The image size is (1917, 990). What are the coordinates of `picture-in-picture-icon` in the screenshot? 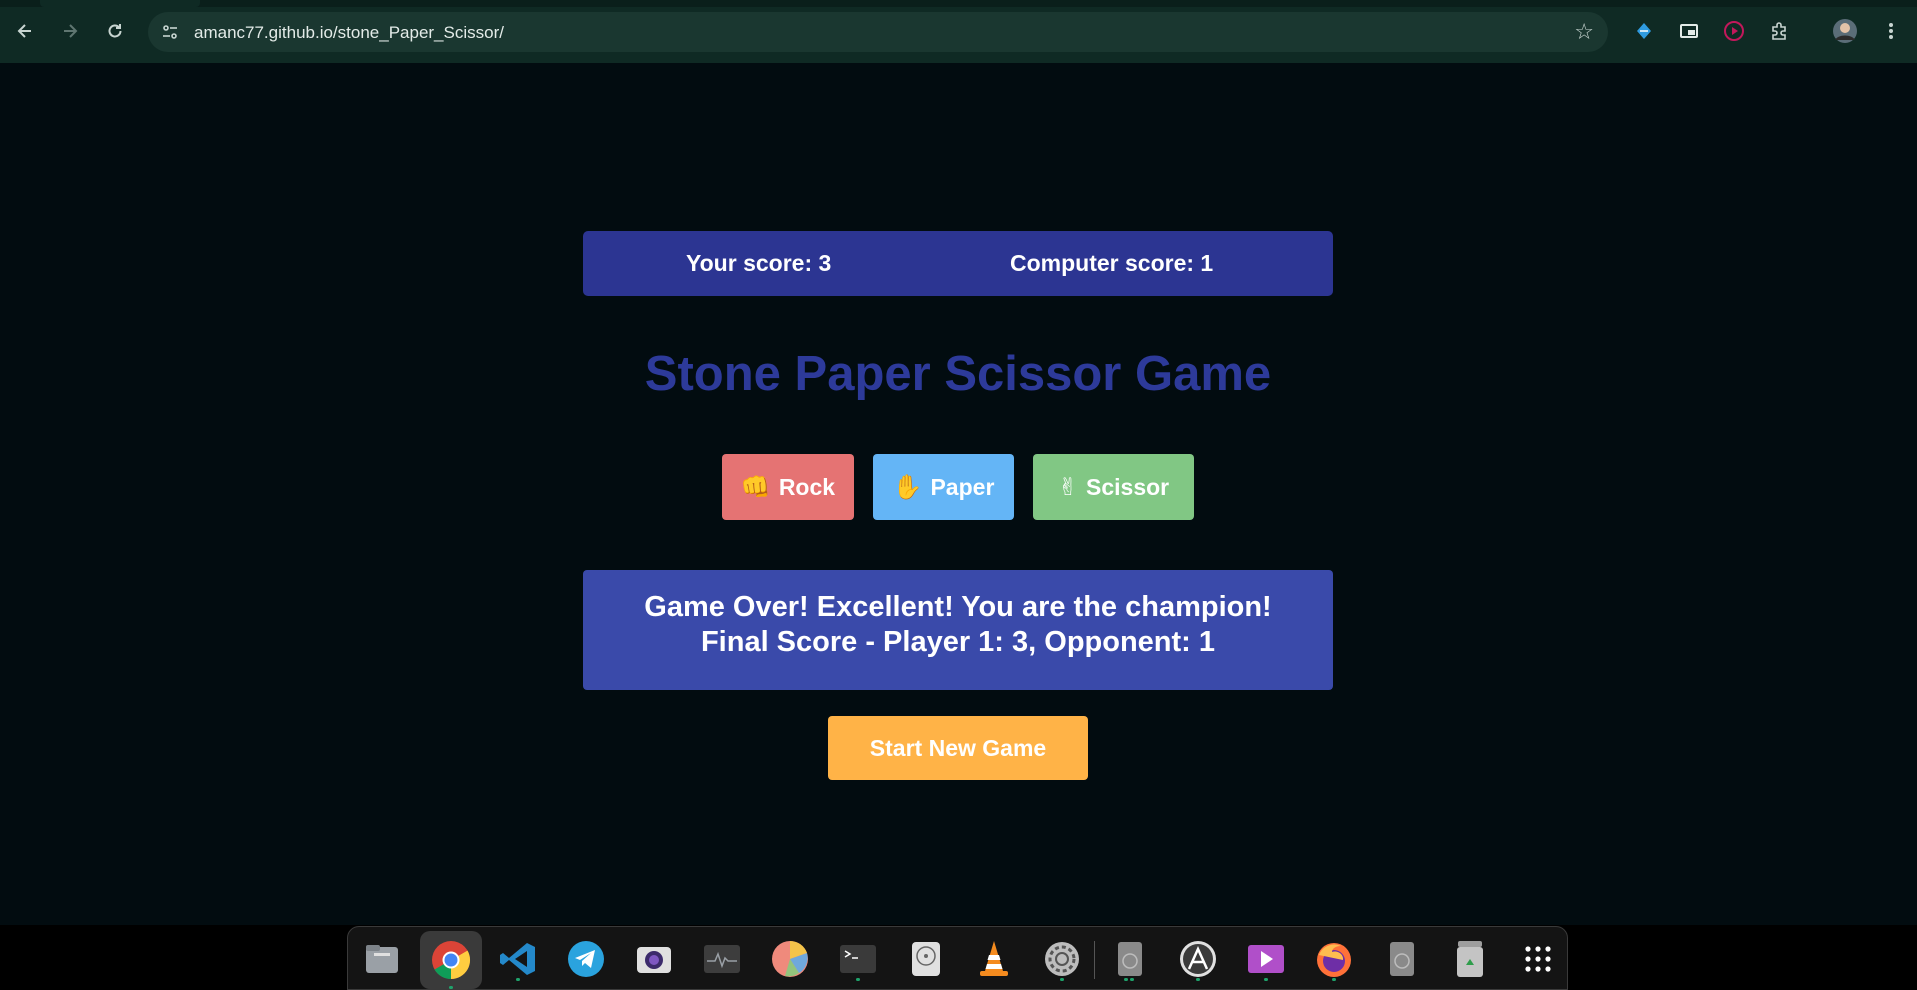 It's located at (1689, 31).